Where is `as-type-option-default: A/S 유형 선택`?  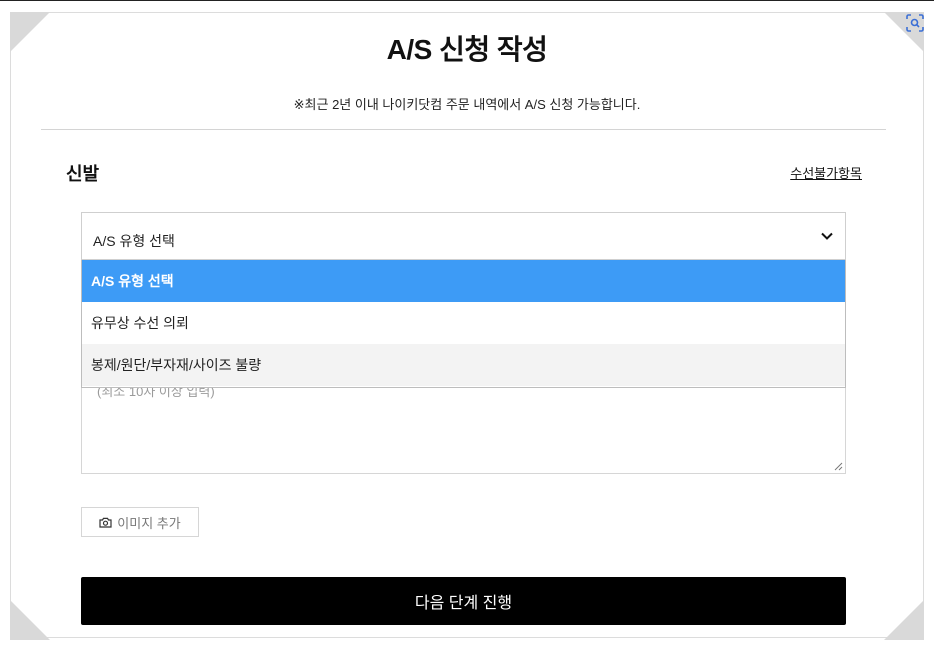
as-type-option-default: A/S 유형 선택 is located at coordinates (463, 281).